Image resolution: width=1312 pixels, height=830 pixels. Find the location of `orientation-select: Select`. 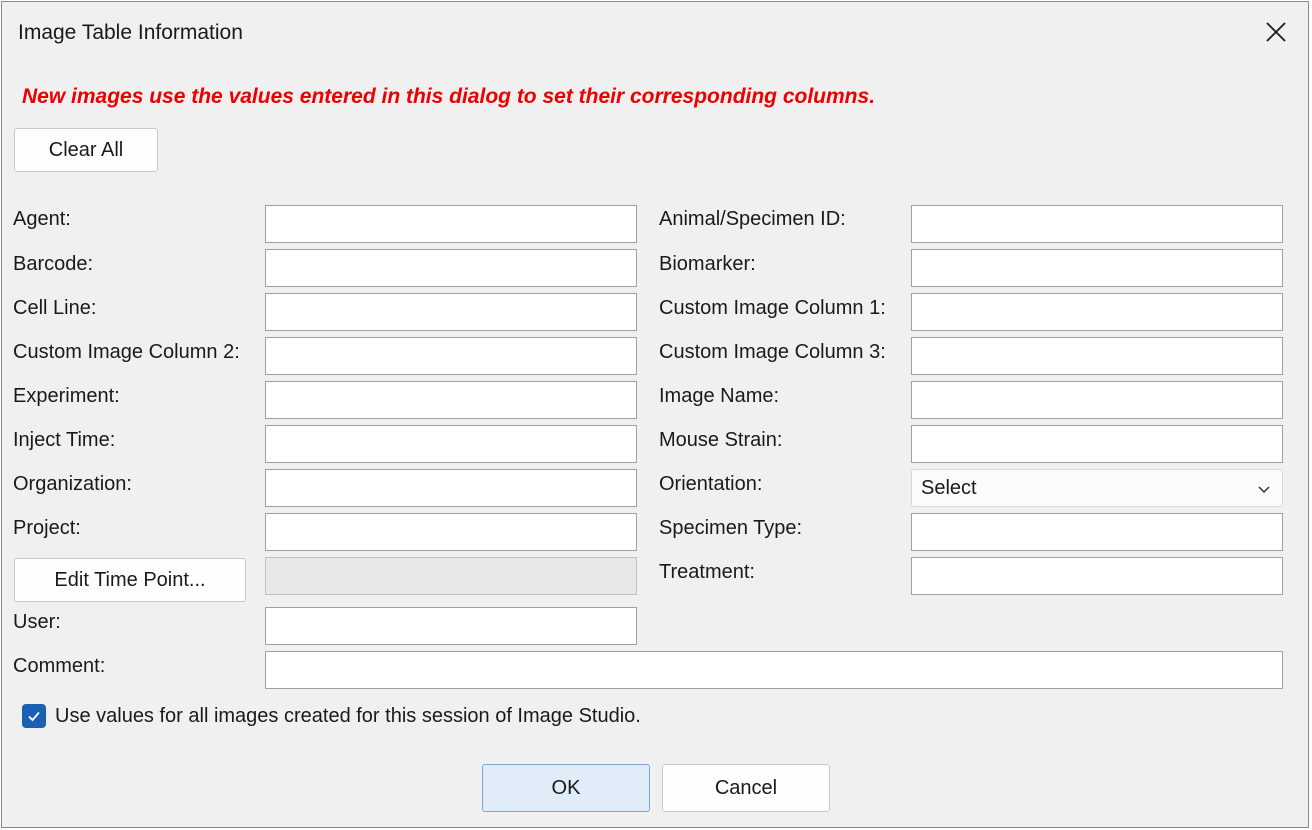

orientation-select: Select is located at coordinates (1097, 488).